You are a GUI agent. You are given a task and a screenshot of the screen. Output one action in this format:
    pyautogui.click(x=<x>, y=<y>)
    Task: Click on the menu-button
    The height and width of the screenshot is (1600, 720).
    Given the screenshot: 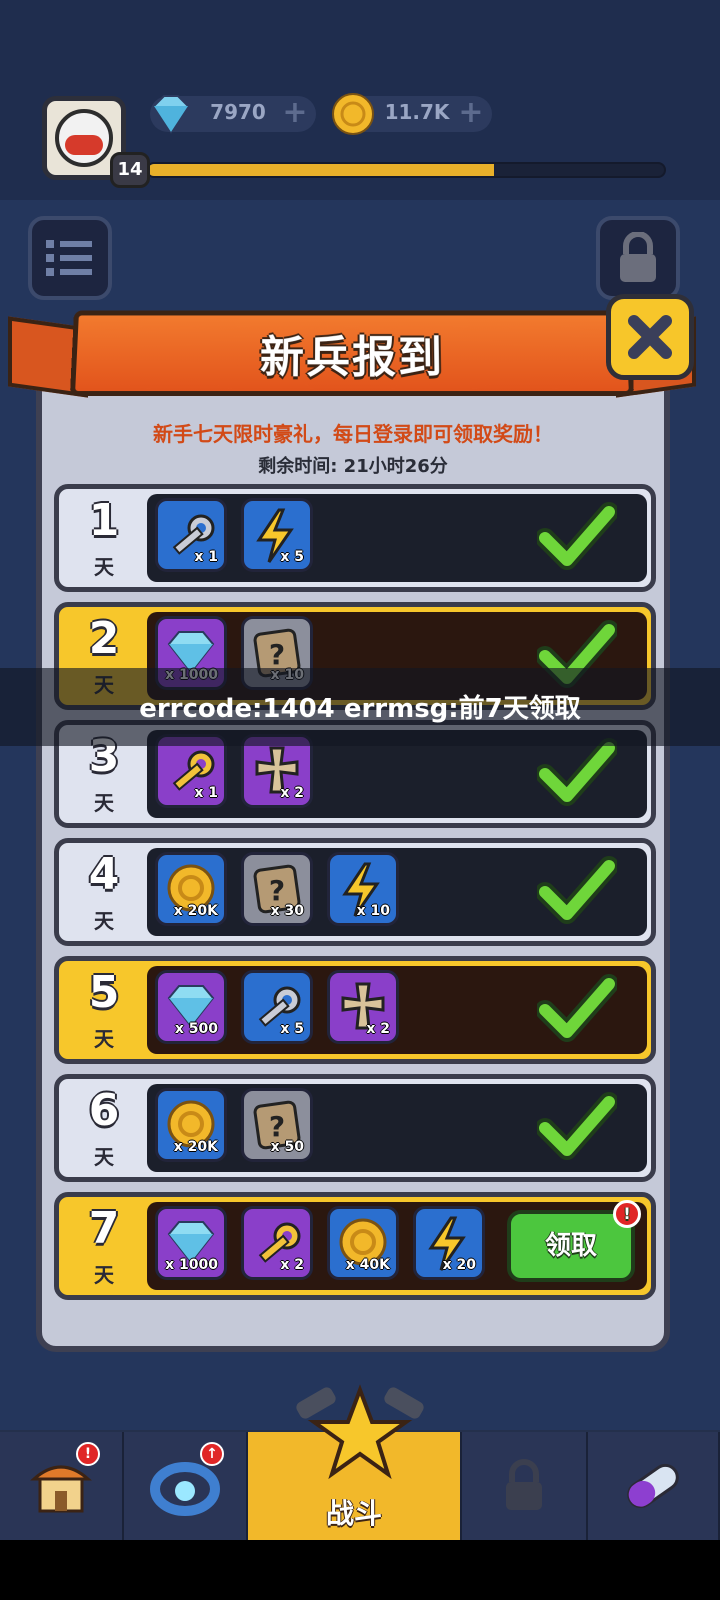 What is the action you would take?
    pyautogui.click(x=70, y=258)
    